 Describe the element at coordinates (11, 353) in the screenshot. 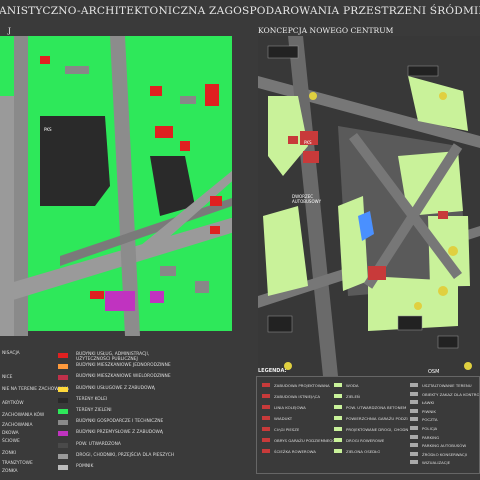

I see `legend-item: NISACJA` at that location.